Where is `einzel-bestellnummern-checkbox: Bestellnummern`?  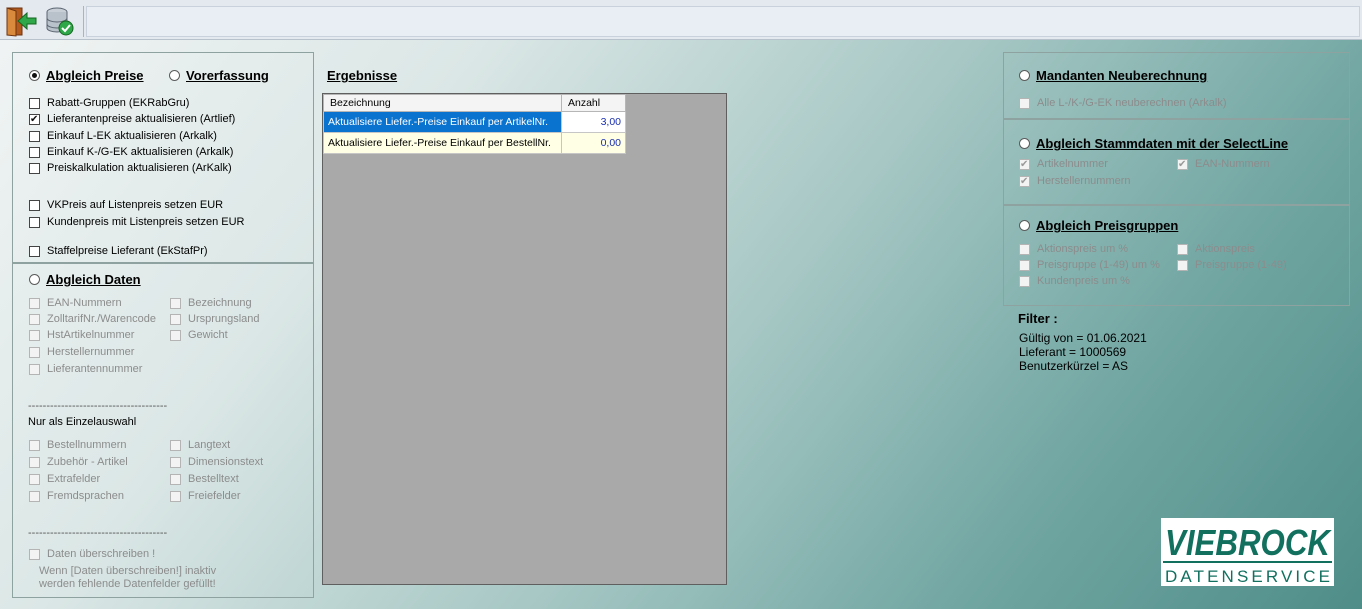
einzel-bestellnummern-checkbox: Bestellnummern is located at coordinates (77, 445).